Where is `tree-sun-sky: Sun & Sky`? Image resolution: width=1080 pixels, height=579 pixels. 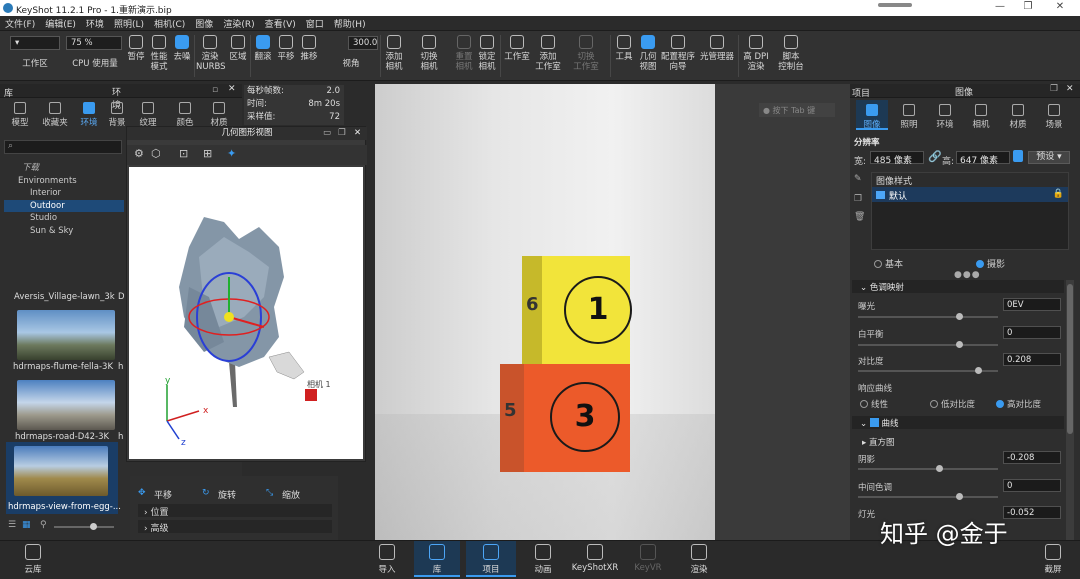 tree-sun-sky: Sun & Sky is located at coordinates (64, 231).